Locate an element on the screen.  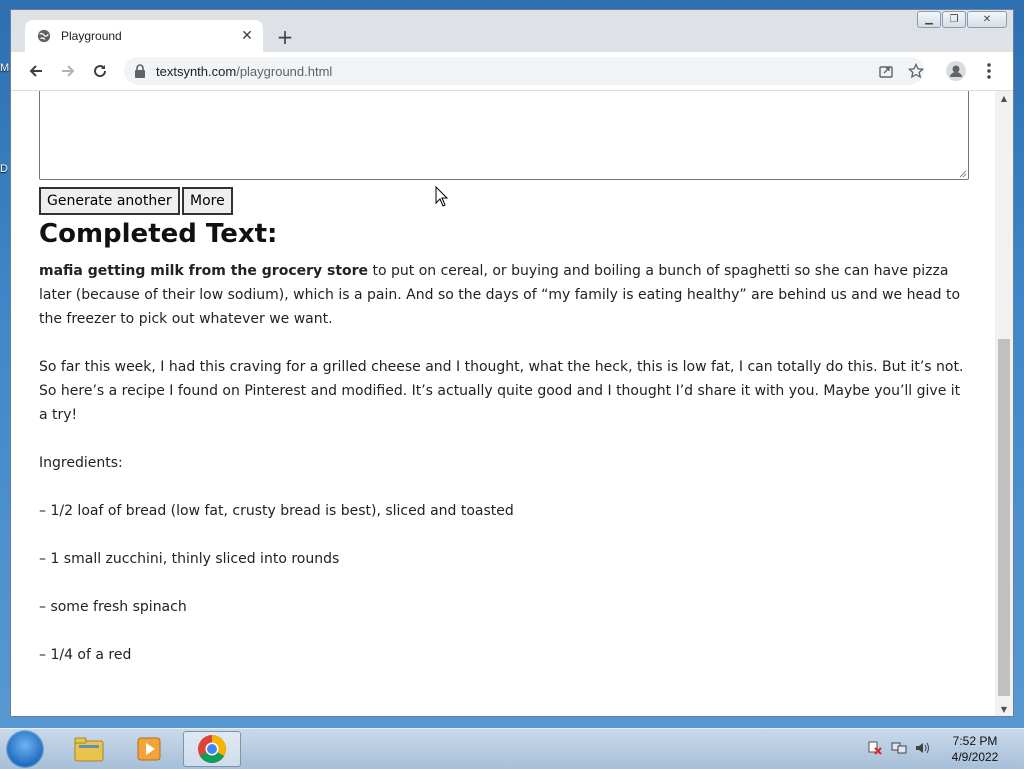
tab-playground: Playground ✕ is located at coordinates (144, 36).